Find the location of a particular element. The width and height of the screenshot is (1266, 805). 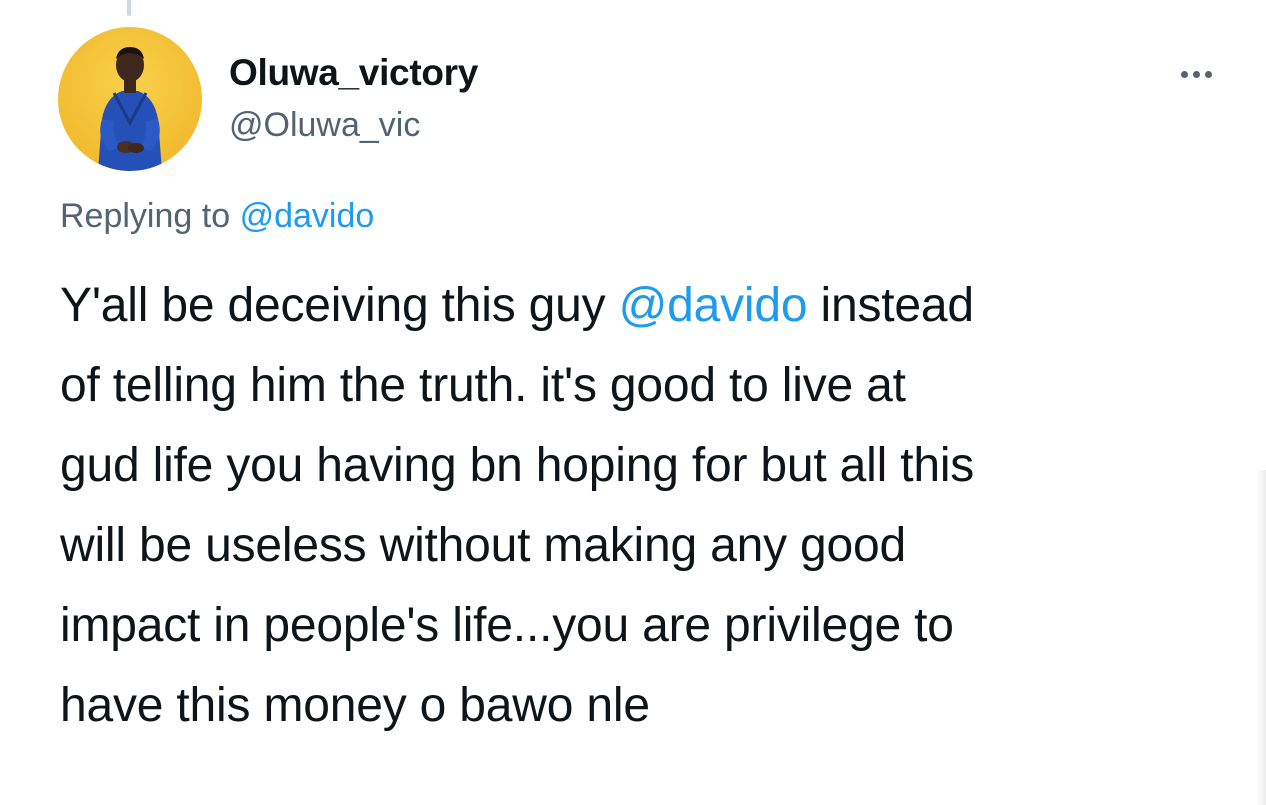

author-display-name: Oluwa_victory is located at coordinates (353, 73).